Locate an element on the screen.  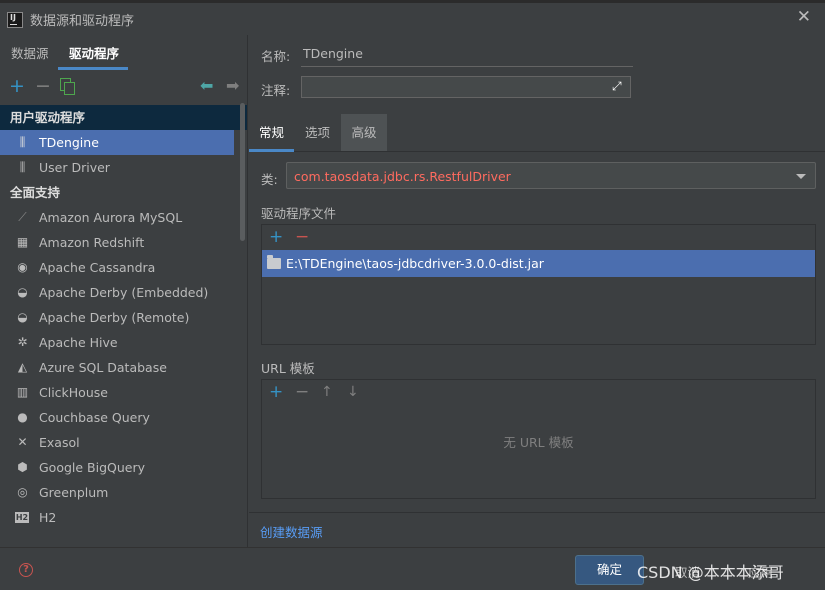
clickhouse-icon: ▥ is located at coordinates (22, 392).